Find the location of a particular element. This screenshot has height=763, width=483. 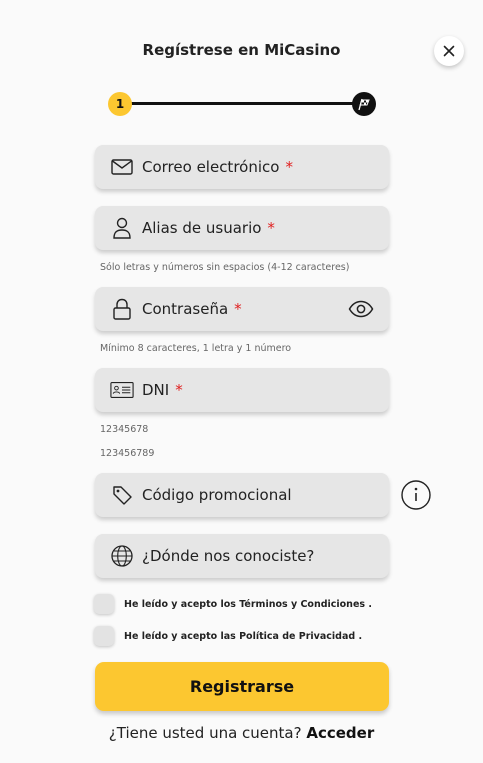

email-field: Correo electrónico * is located at coordinates (242, 167).